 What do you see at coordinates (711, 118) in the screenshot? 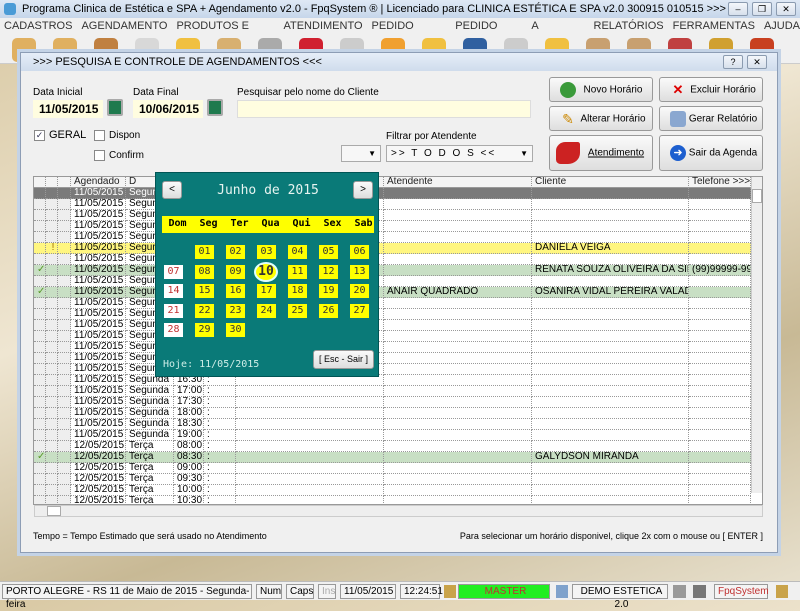
I see `gerar-relatorio-button: Gerar Relatório` at bounding box center [711, 118].